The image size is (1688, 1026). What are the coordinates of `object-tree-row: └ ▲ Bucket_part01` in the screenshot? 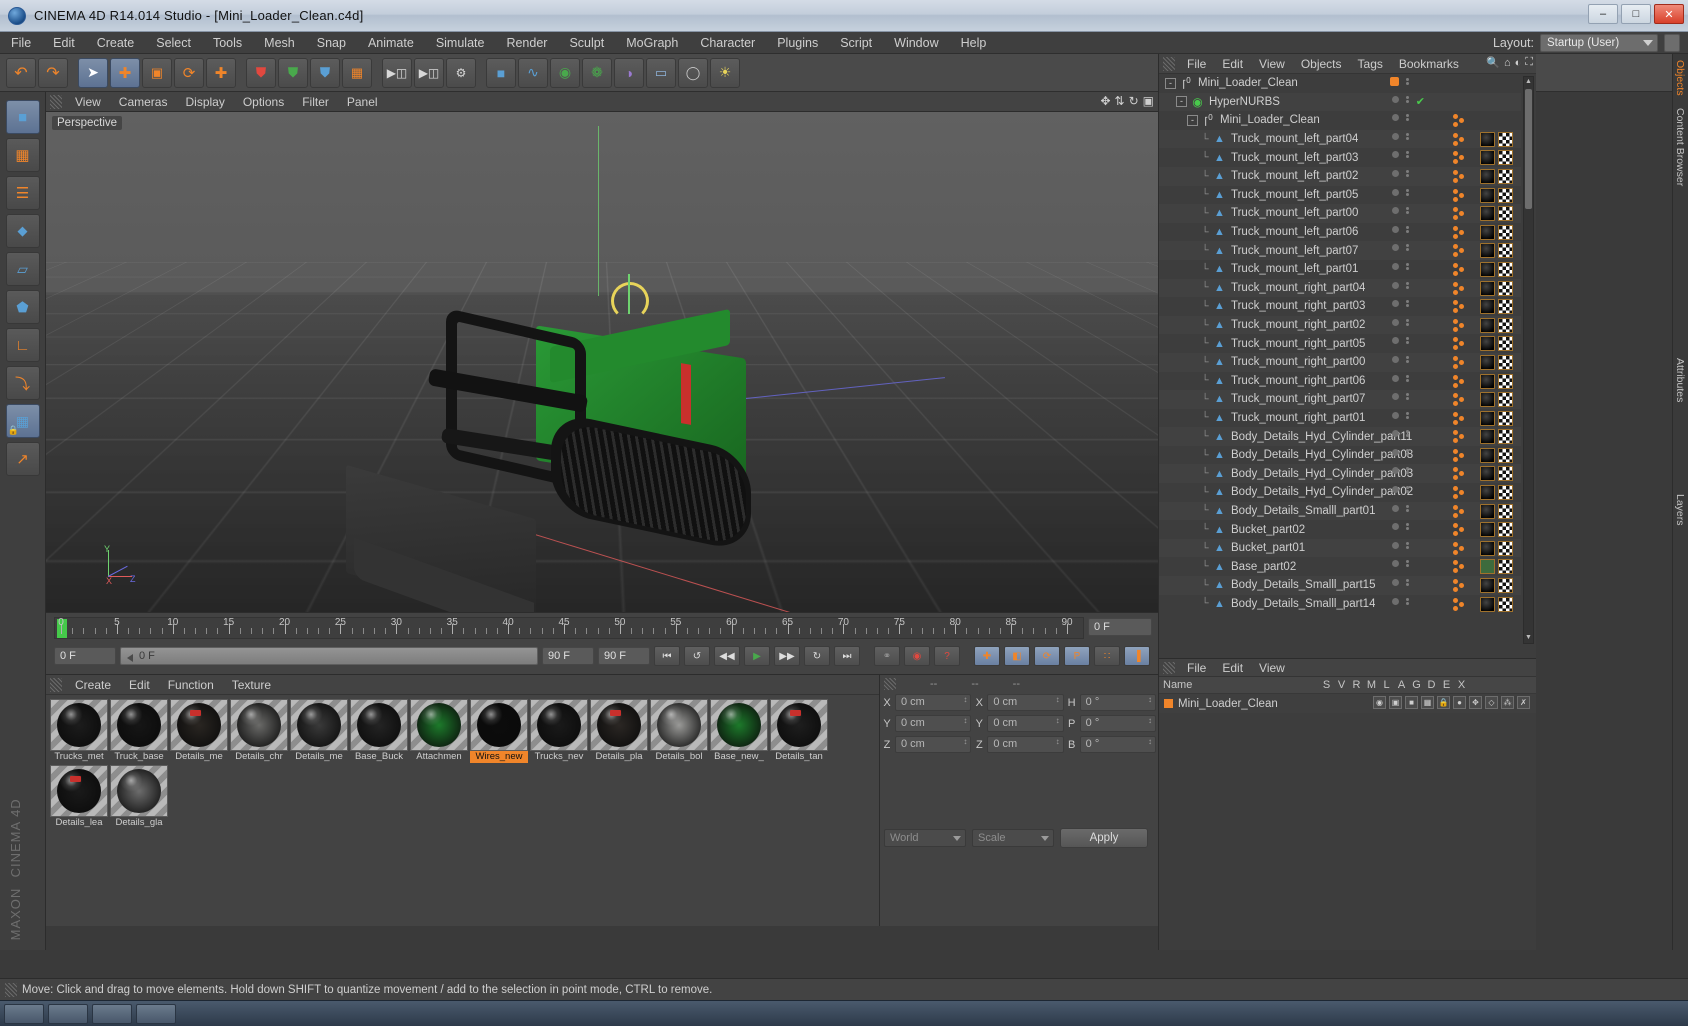 It's located at (1340, 548).